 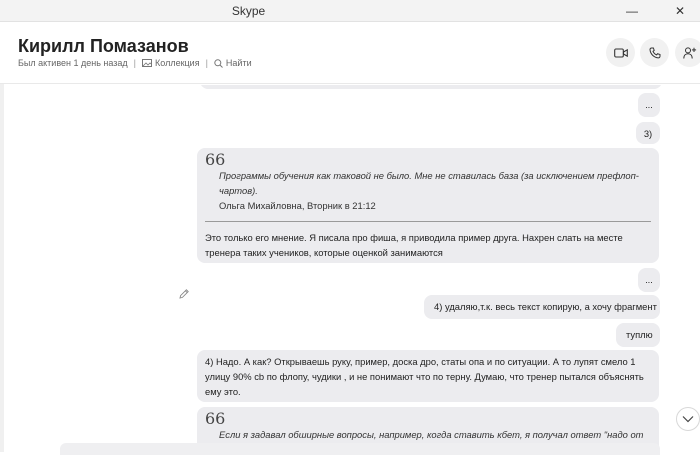 What do you see at coordinates (177, 63) in the screenshot?
I see `gallery-label: Коллекция` at bounding box center [177, 63].